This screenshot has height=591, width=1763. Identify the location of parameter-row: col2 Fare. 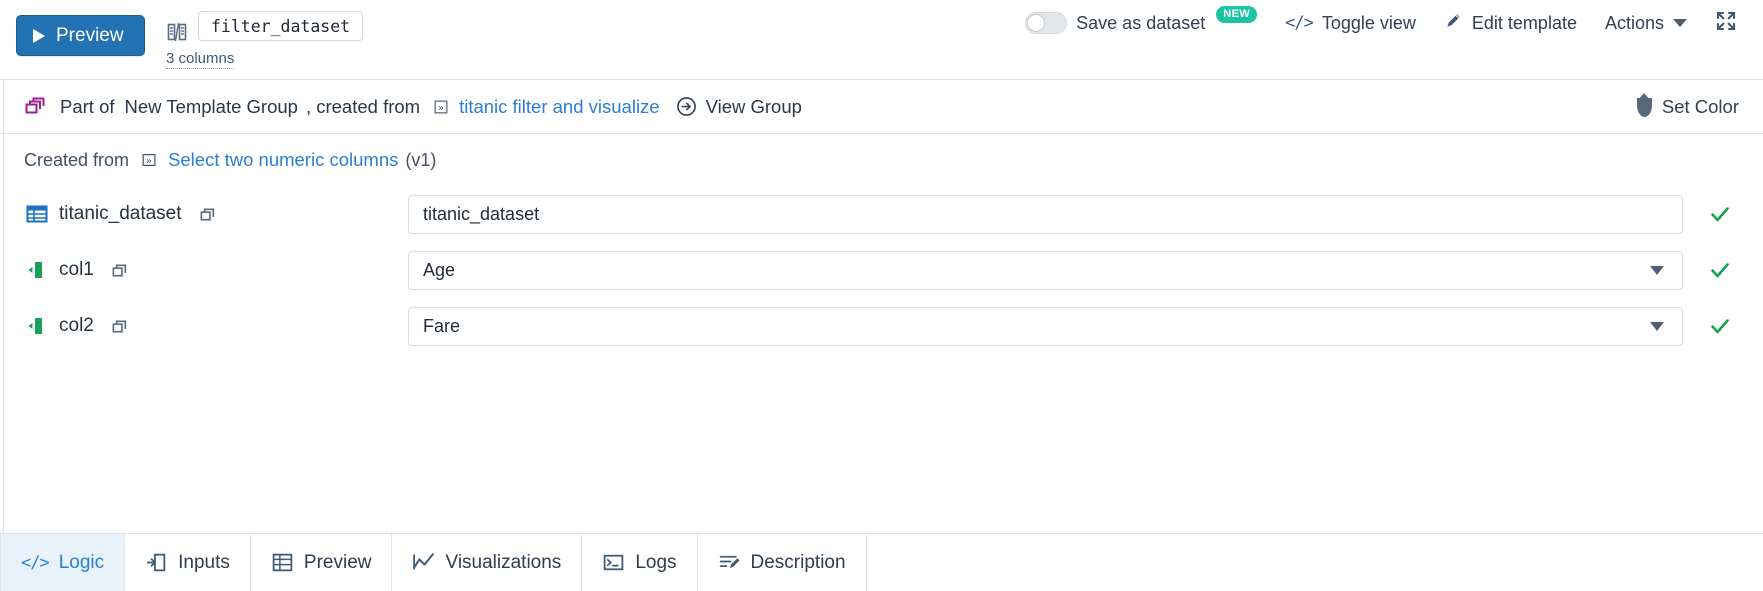
(881, 326).